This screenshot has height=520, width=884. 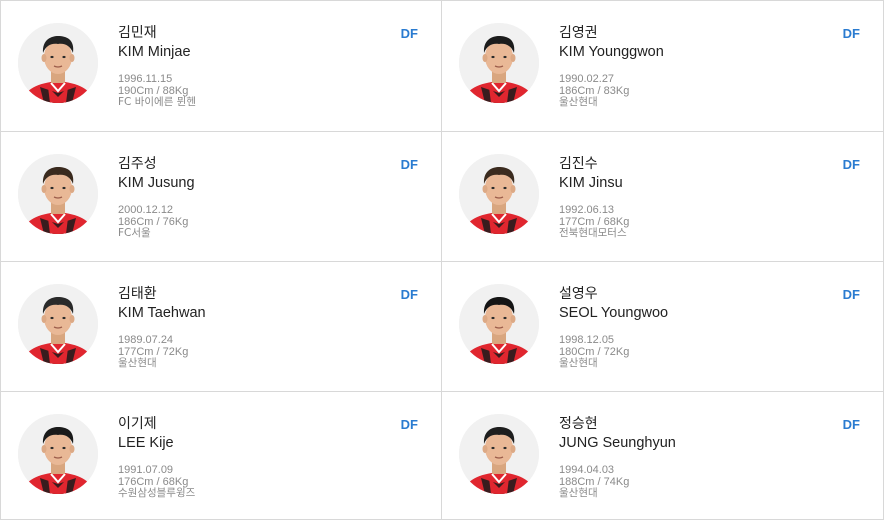 What do you see at coordinates (578, 33) in the screenshot?
I see `player-korean-name: 김영권` at bounding box center [578, 33].